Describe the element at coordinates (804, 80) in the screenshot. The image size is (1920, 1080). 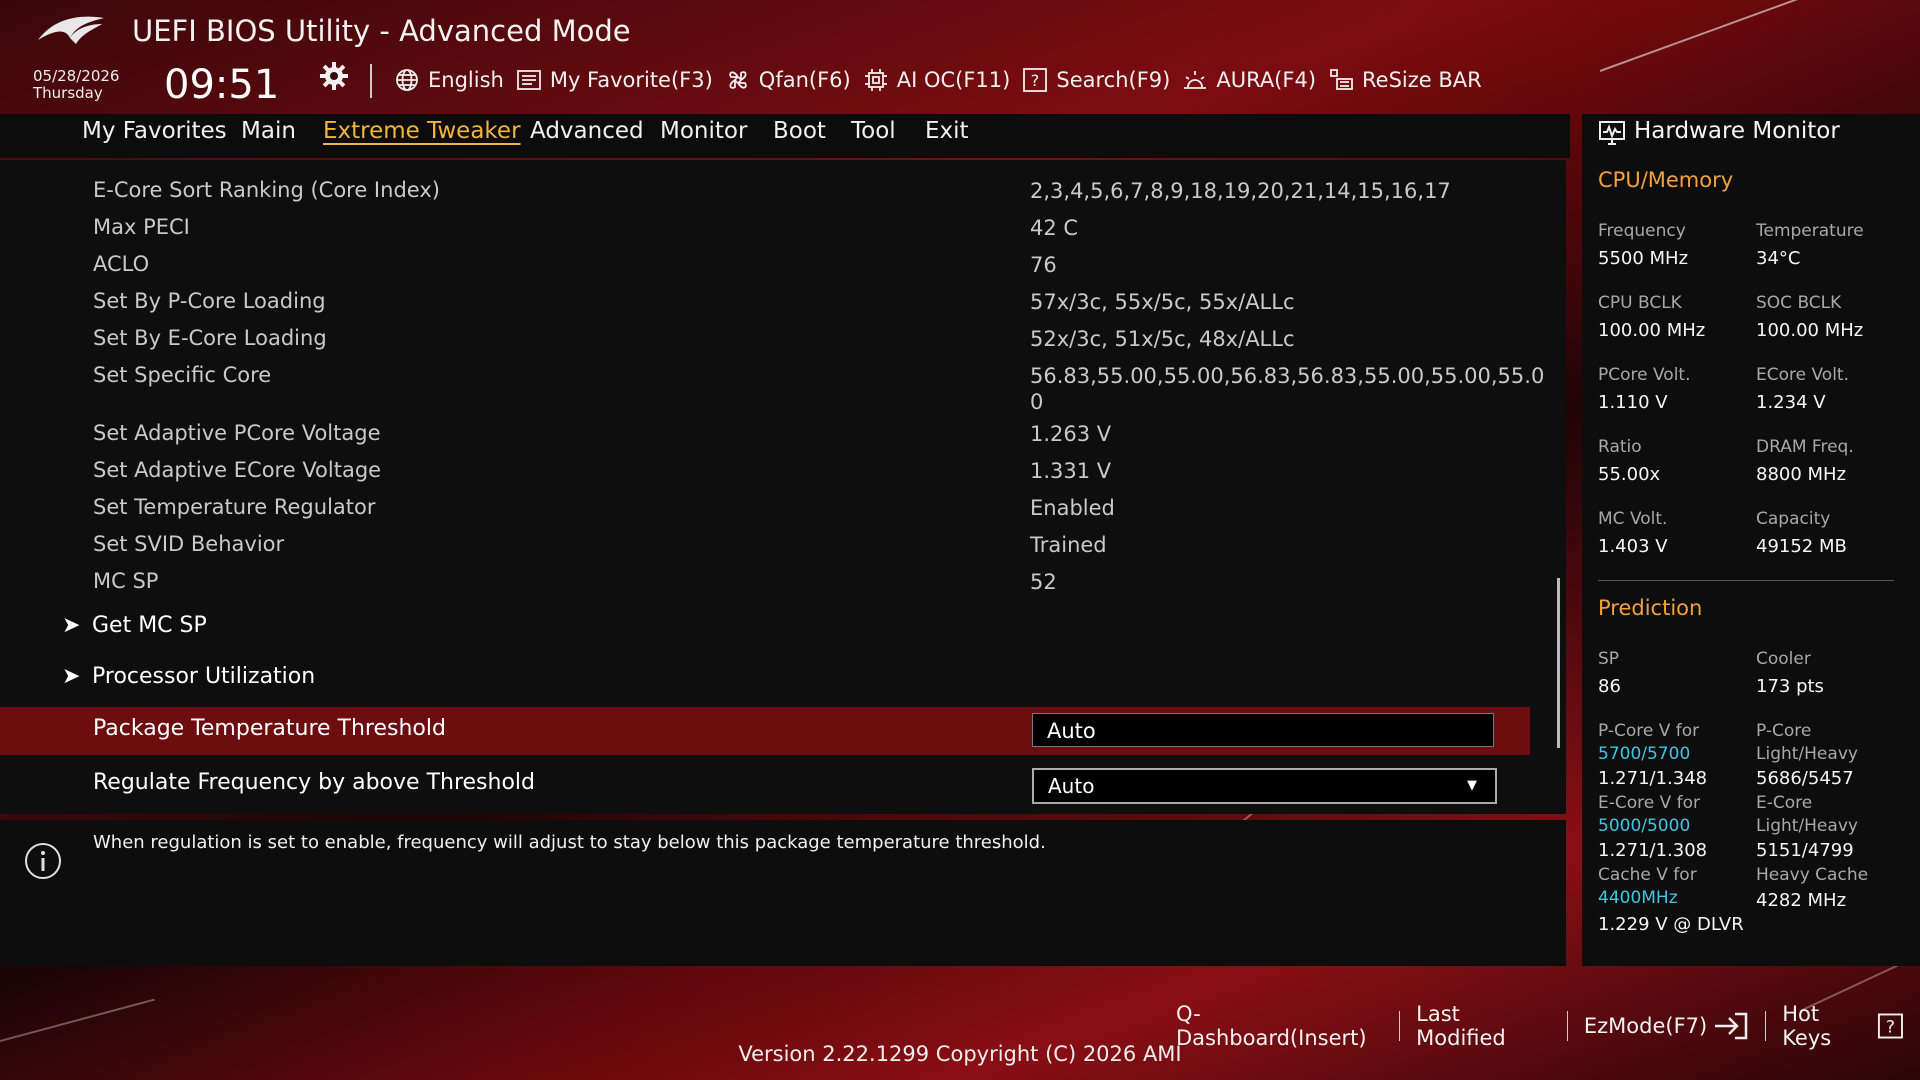
I see `qfan-label: Qfan(F6)` at that location.